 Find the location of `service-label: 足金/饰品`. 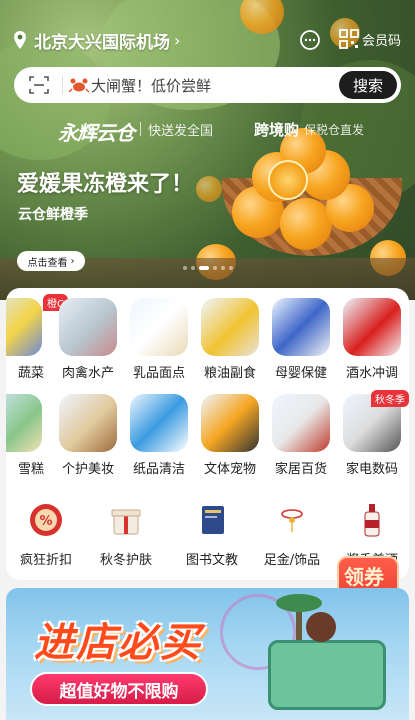

service-label: 足金/饰品 is located at coordinates (292, 560).